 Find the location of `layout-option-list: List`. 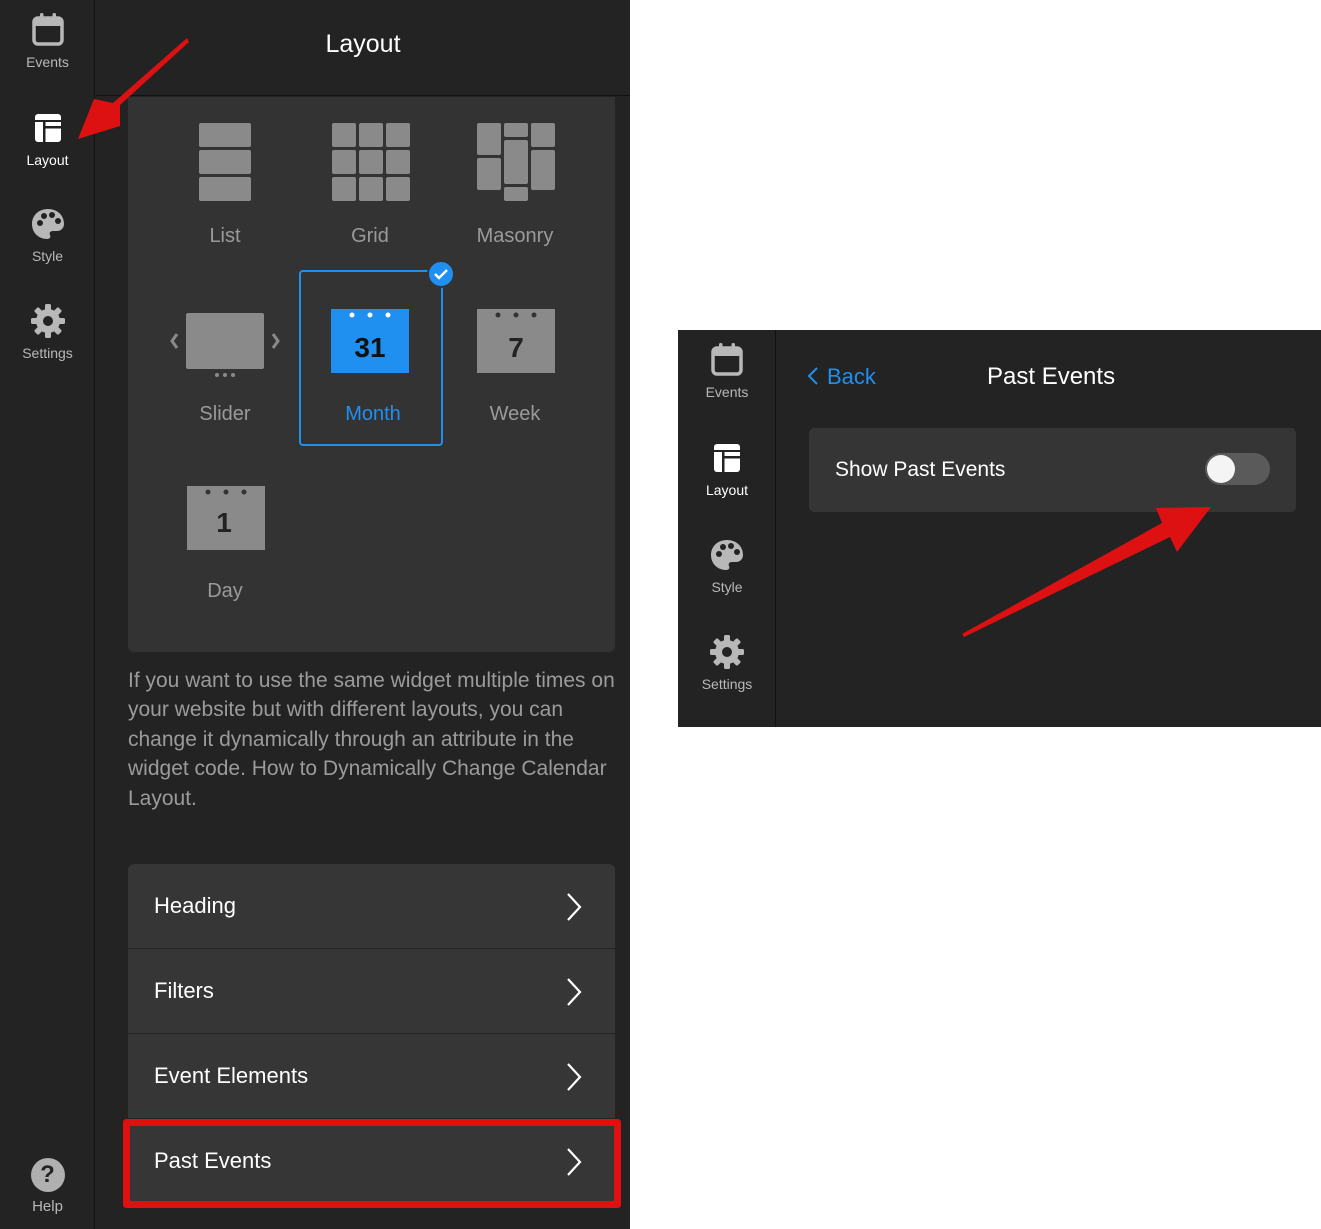

layout-option-list: List is located at coordinates (225, 199).